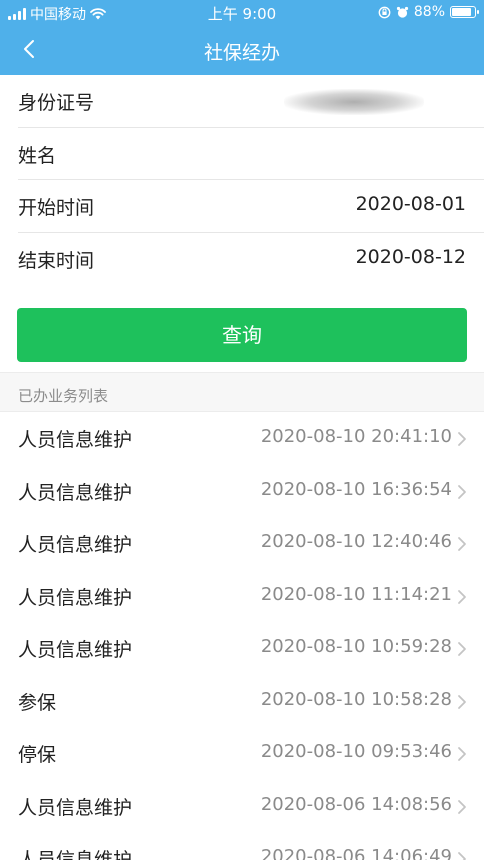 This screenshot has width=484, height=860. Describe the element at coordinates (56, 103) in the screenshot. I see `id-number-label: 身份证号` at that location.